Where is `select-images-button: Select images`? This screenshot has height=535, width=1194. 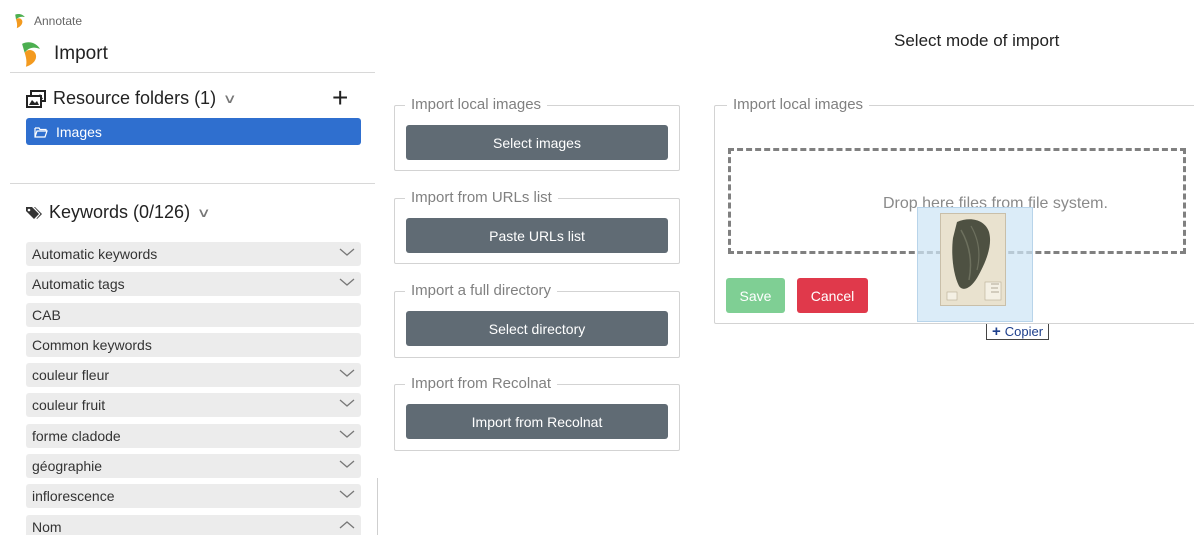 select-images-button: Select images is located at coordinates (537, 142).